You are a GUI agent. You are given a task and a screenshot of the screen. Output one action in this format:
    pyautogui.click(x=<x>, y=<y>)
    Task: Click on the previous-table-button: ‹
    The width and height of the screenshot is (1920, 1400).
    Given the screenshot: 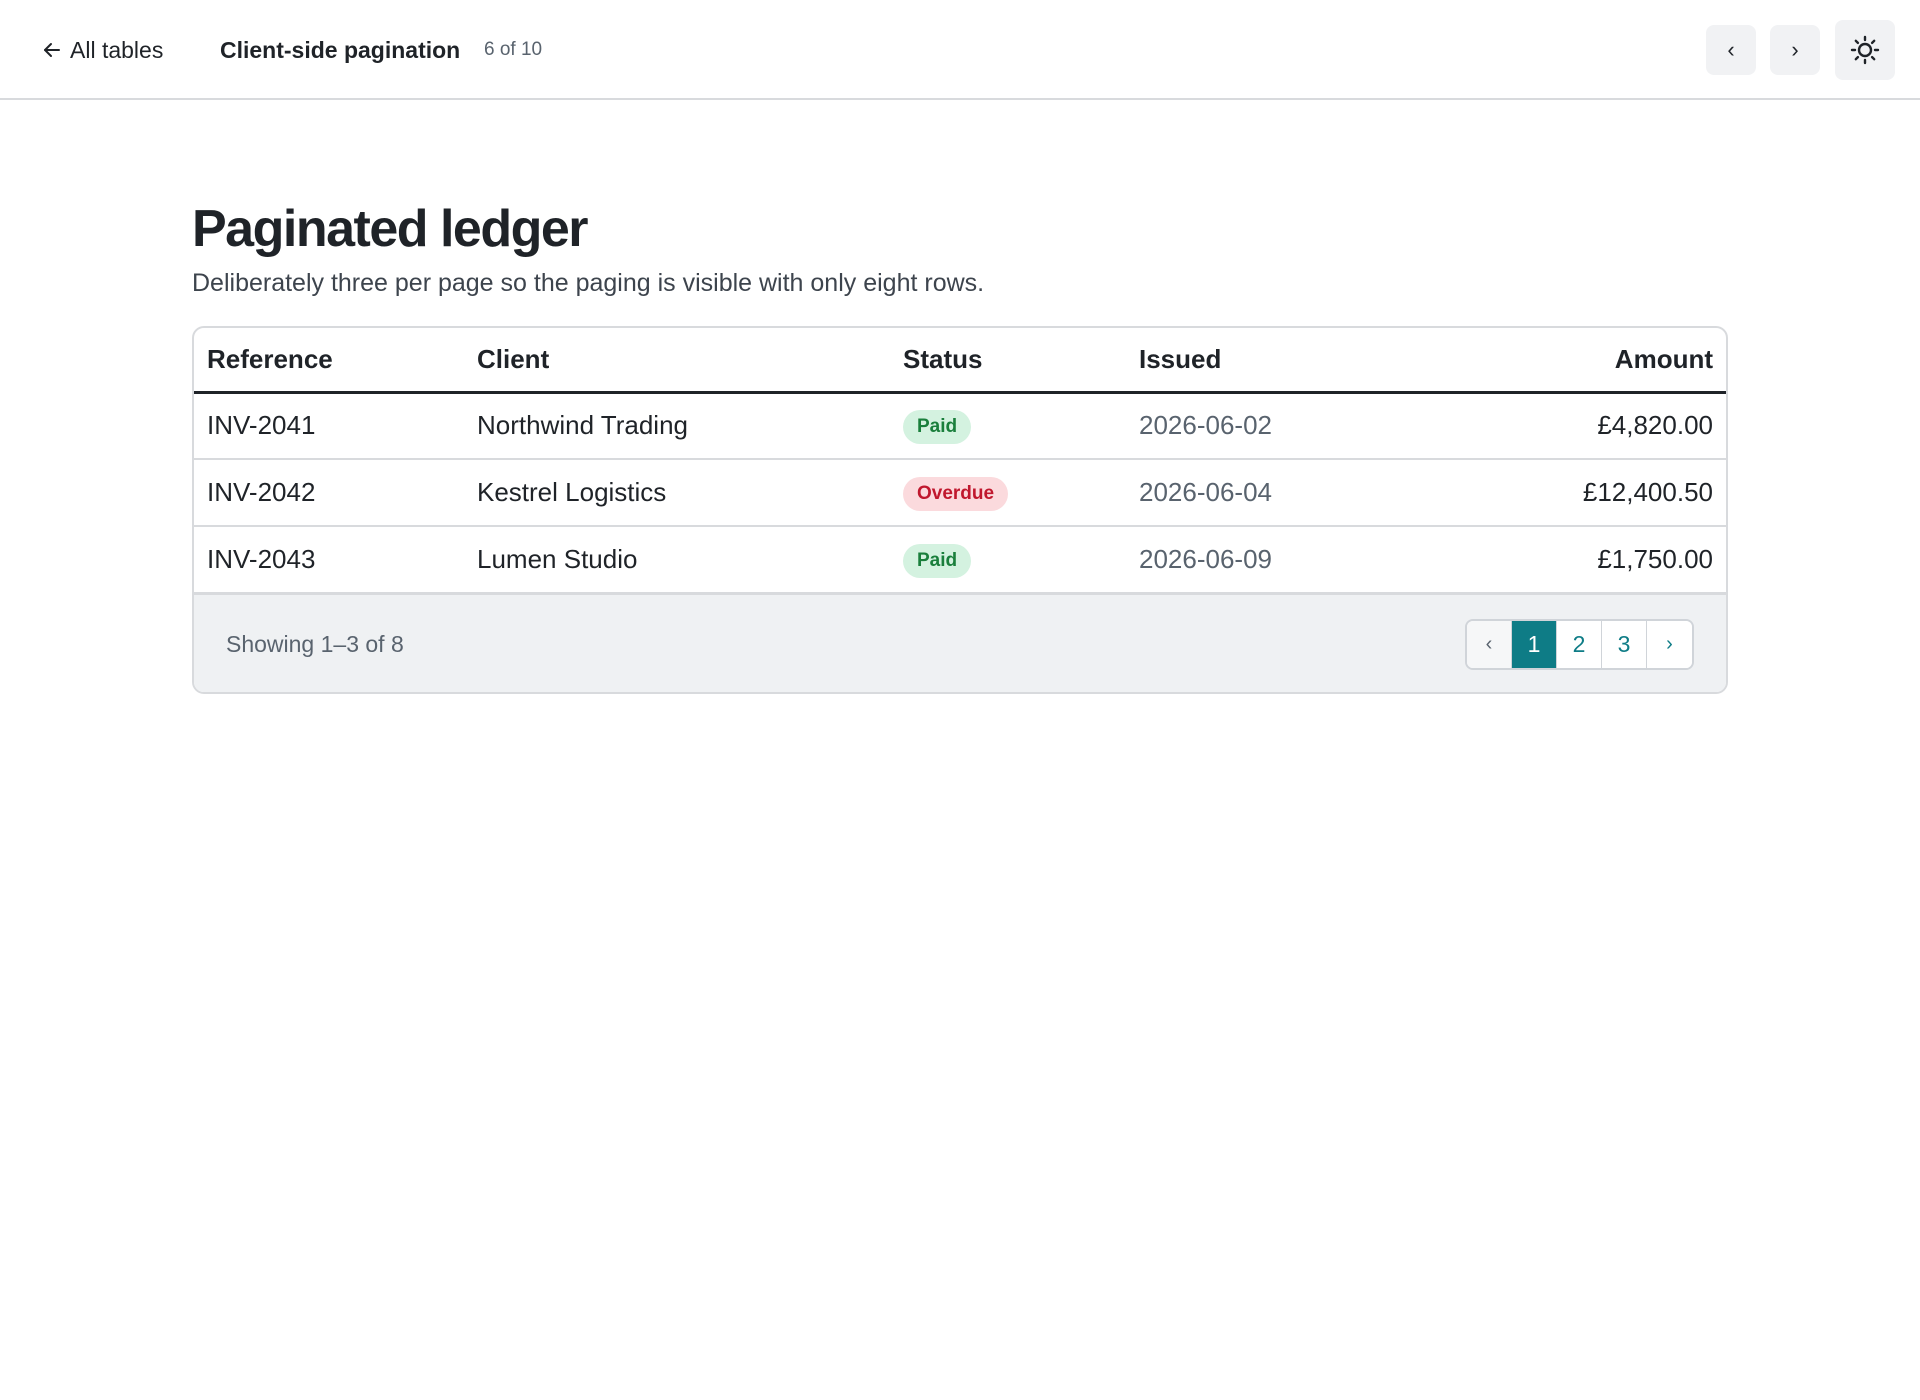 What is the action you would take?
    pyautogui.click(x=1731, y=50)
    